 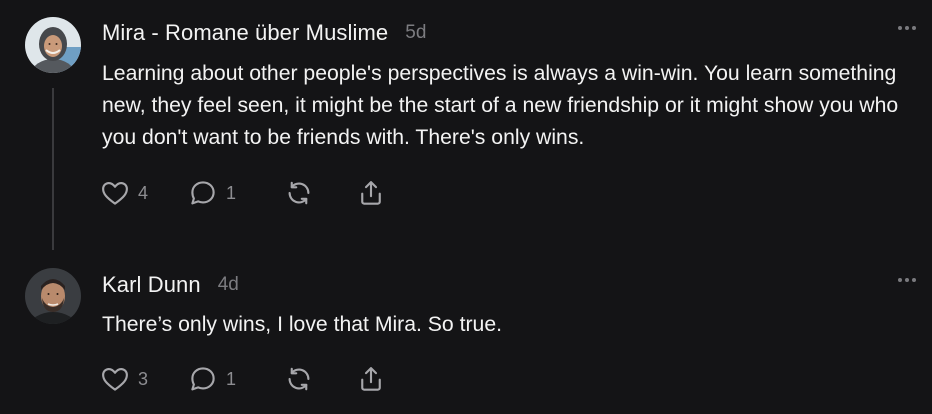 What do you see at coordinates (151, 285) in the screenshot?
I see `author-name: Karl Dunn` at bounding box center [151, 285].